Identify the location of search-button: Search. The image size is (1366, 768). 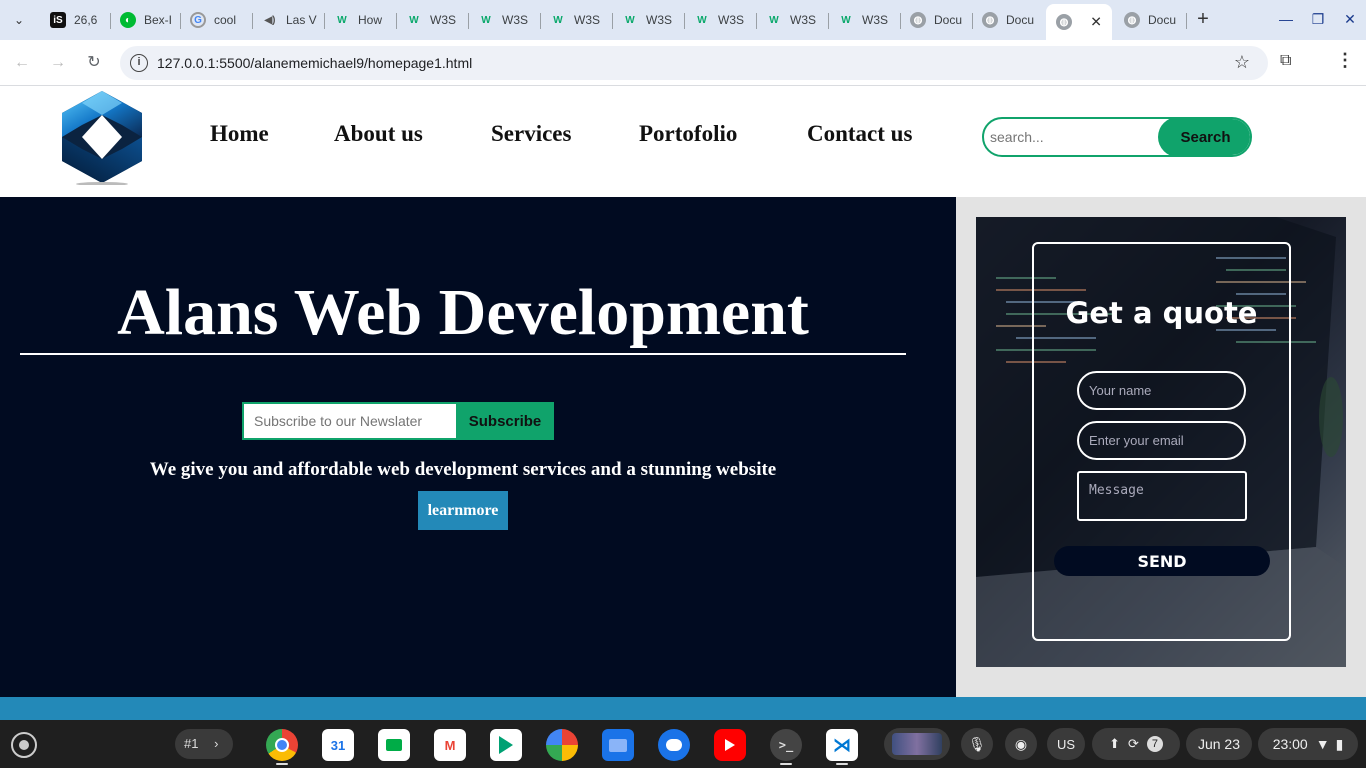
(1204, 137).